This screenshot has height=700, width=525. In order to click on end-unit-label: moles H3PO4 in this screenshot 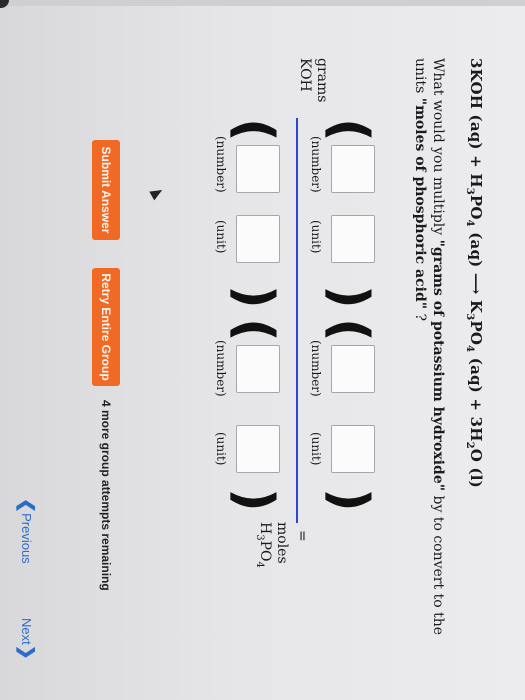, I will do `click(272, 545)`.